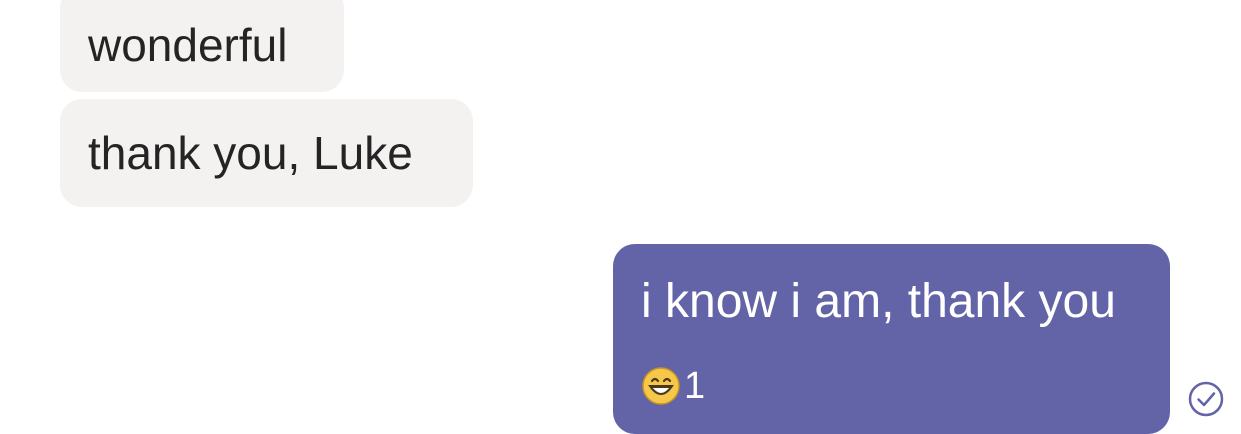 The width and height of the screenshot is (1241, 434). I want to click on incoming-message-bubble: wonderful, so click(202, 46).